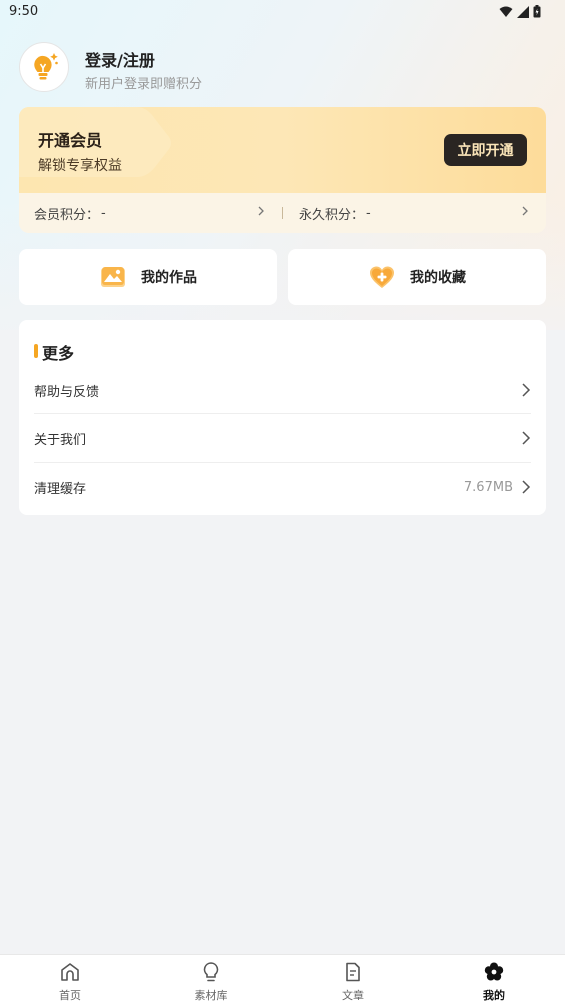 This screenshot has height=1004, width=565. What do you see at coordinates (282, 979) in the screenshot?
I see `bottom-nav: 首页 素材库 文章 我的` at bounding box center [282, 979].